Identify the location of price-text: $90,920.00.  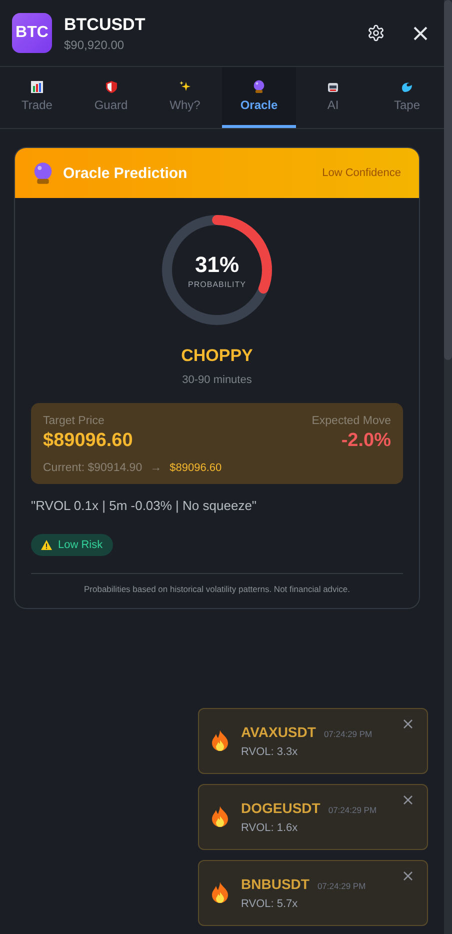
(95, 45).